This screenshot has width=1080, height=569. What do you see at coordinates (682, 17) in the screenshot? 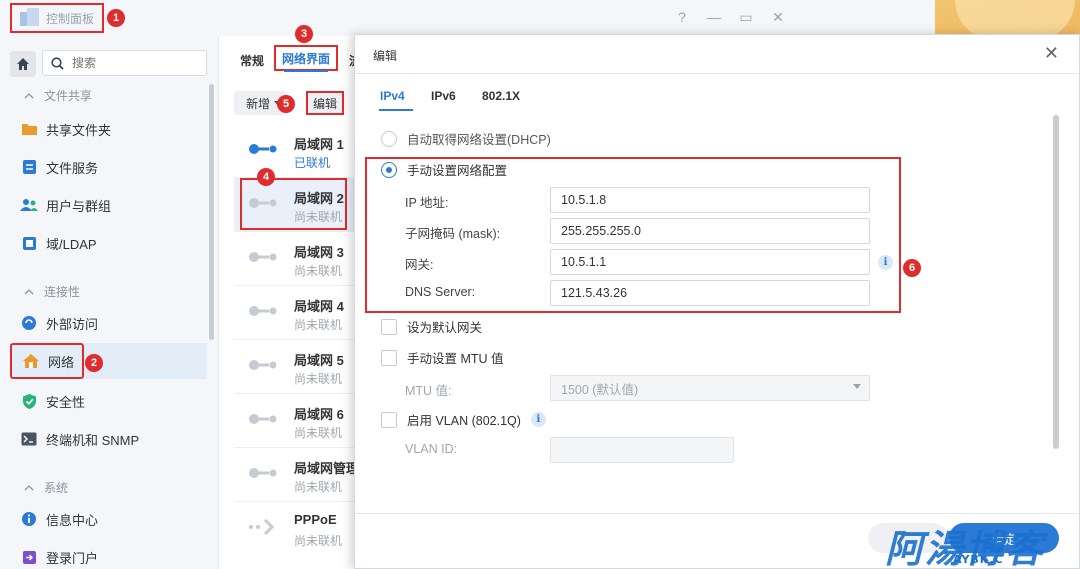
I see `help-icon: ?` at bounding box center [682, 17].